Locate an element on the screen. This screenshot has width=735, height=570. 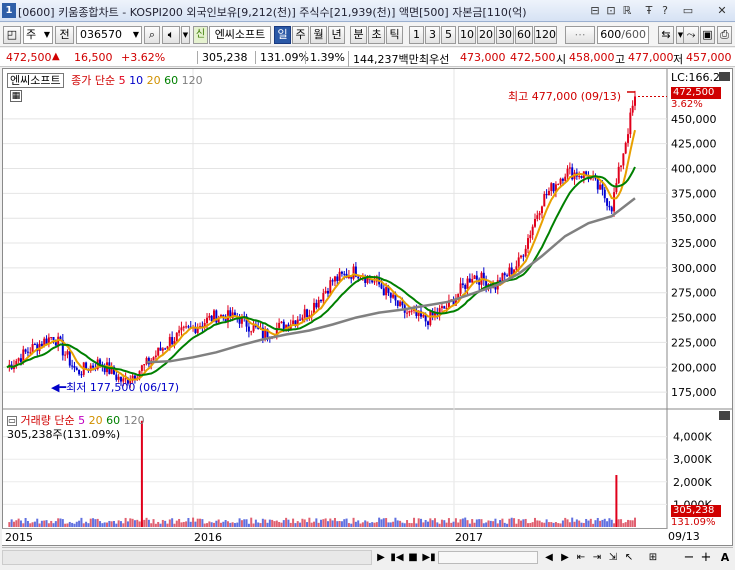
auto-scale-icon: A is located at coordinates (725, 557).